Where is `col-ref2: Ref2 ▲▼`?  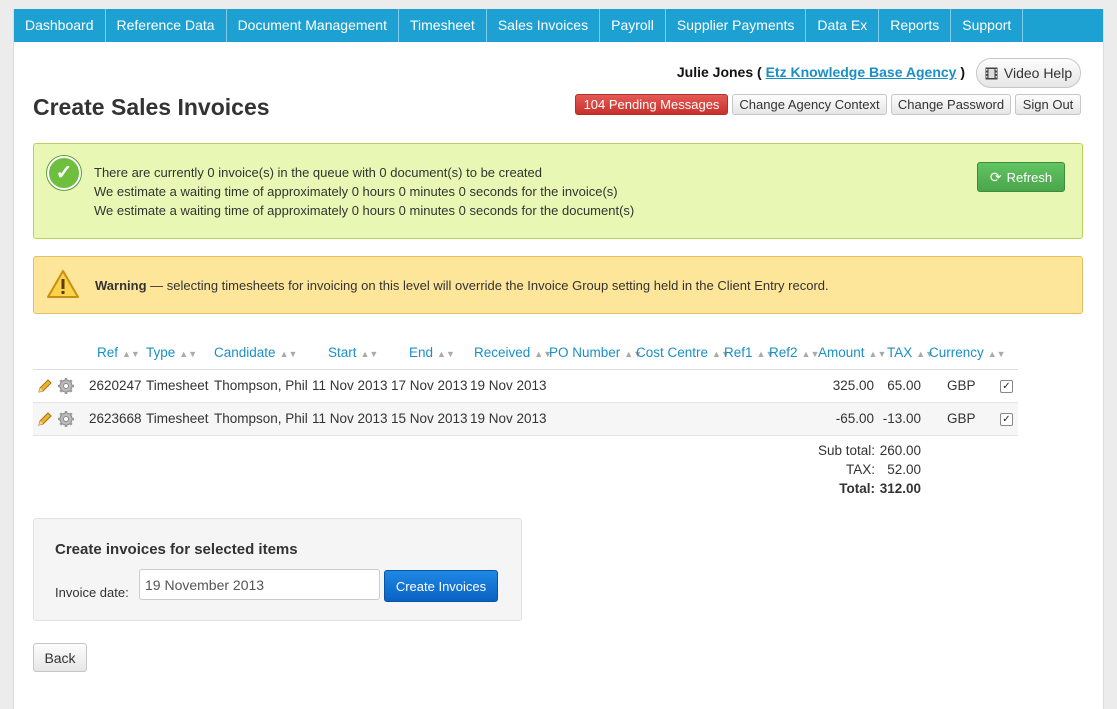
col-ref2: Ref2 ▲▼ is located at coordinates (794, 353).